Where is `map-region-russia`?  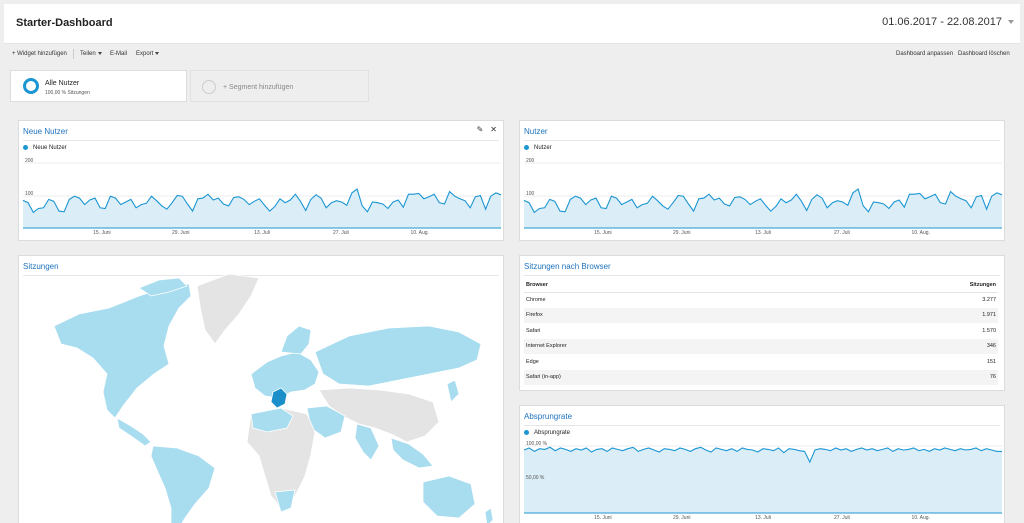
map-region-russia is located at coordinates (398, 356).